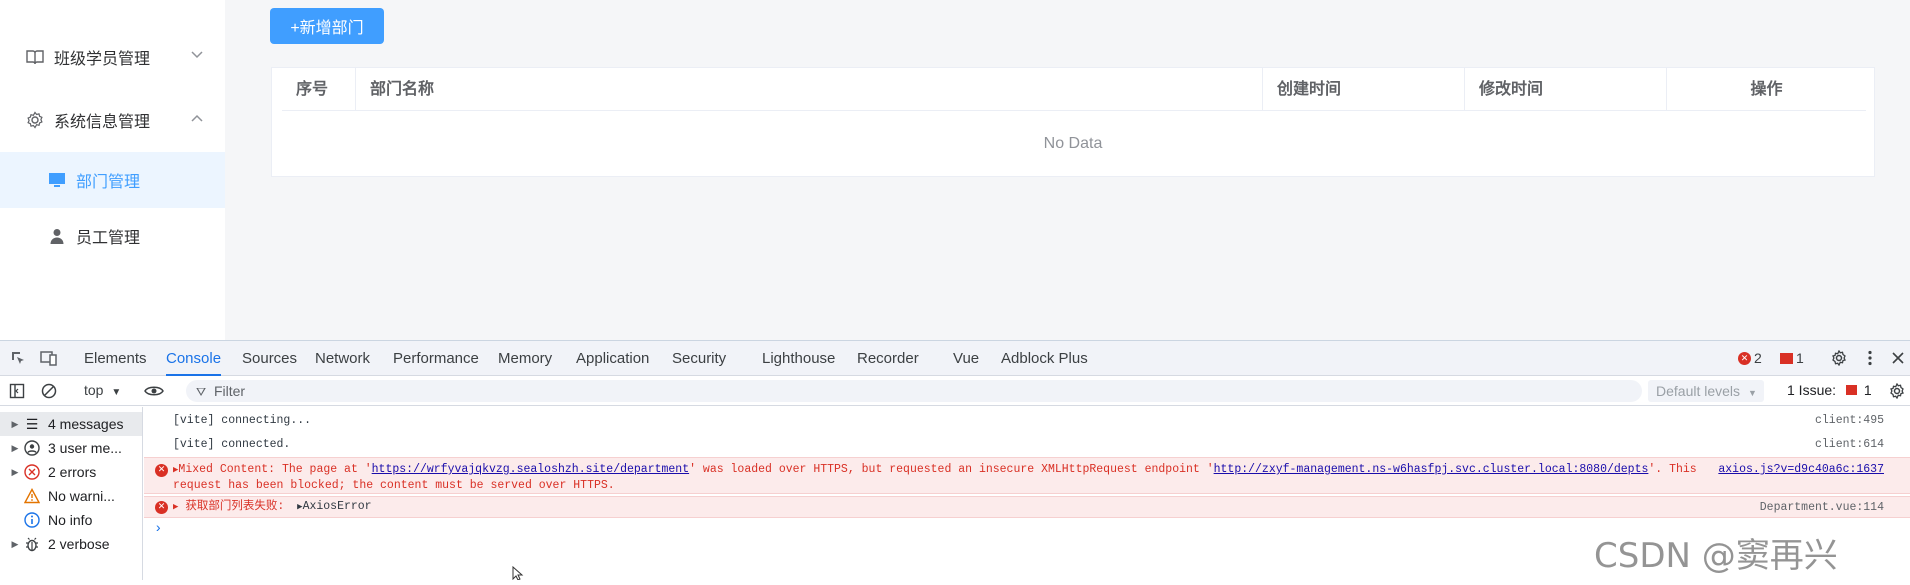 The image size is (1910, 585). I want to click on sidebar-info: No info, so click(71, 520).